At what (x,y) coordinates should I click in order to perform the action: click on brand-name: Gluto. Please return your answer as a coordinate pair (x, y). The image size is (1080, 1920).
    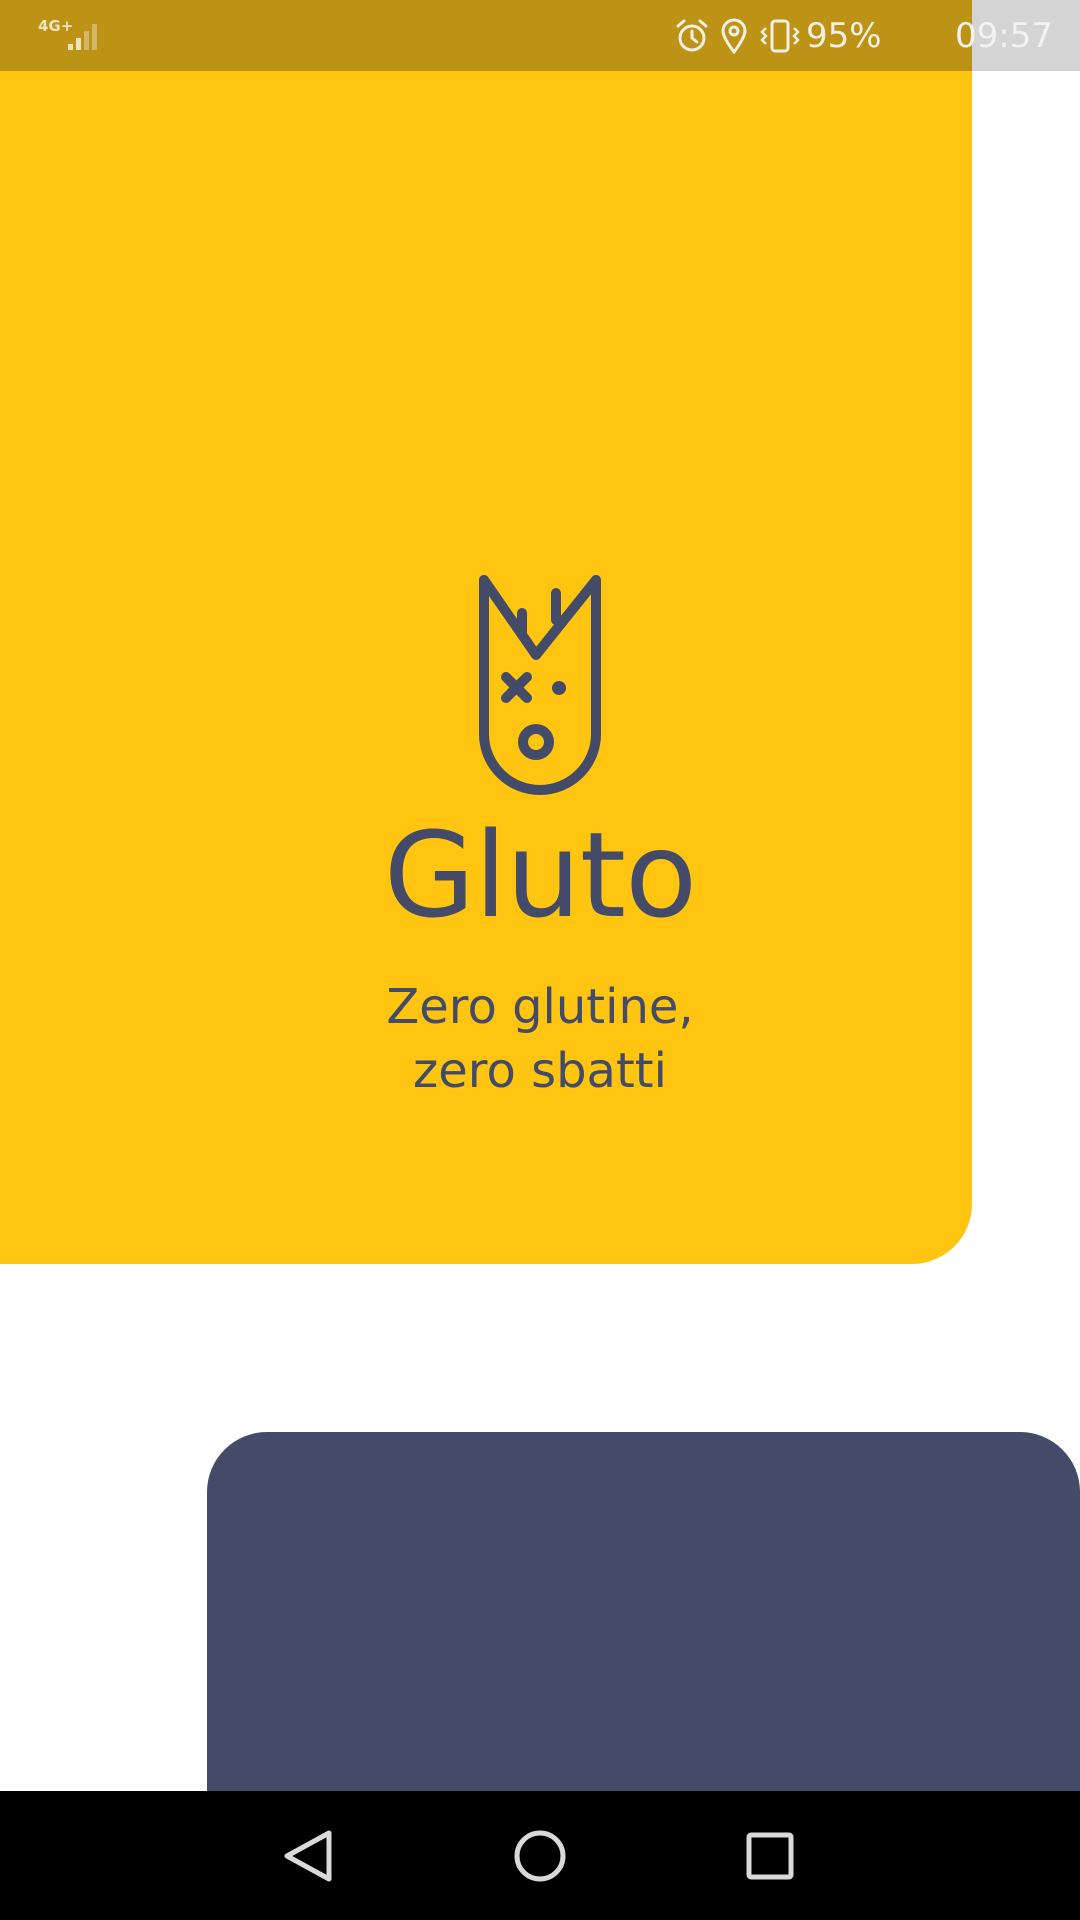
    Looking at the image, I should click on (540, 875).